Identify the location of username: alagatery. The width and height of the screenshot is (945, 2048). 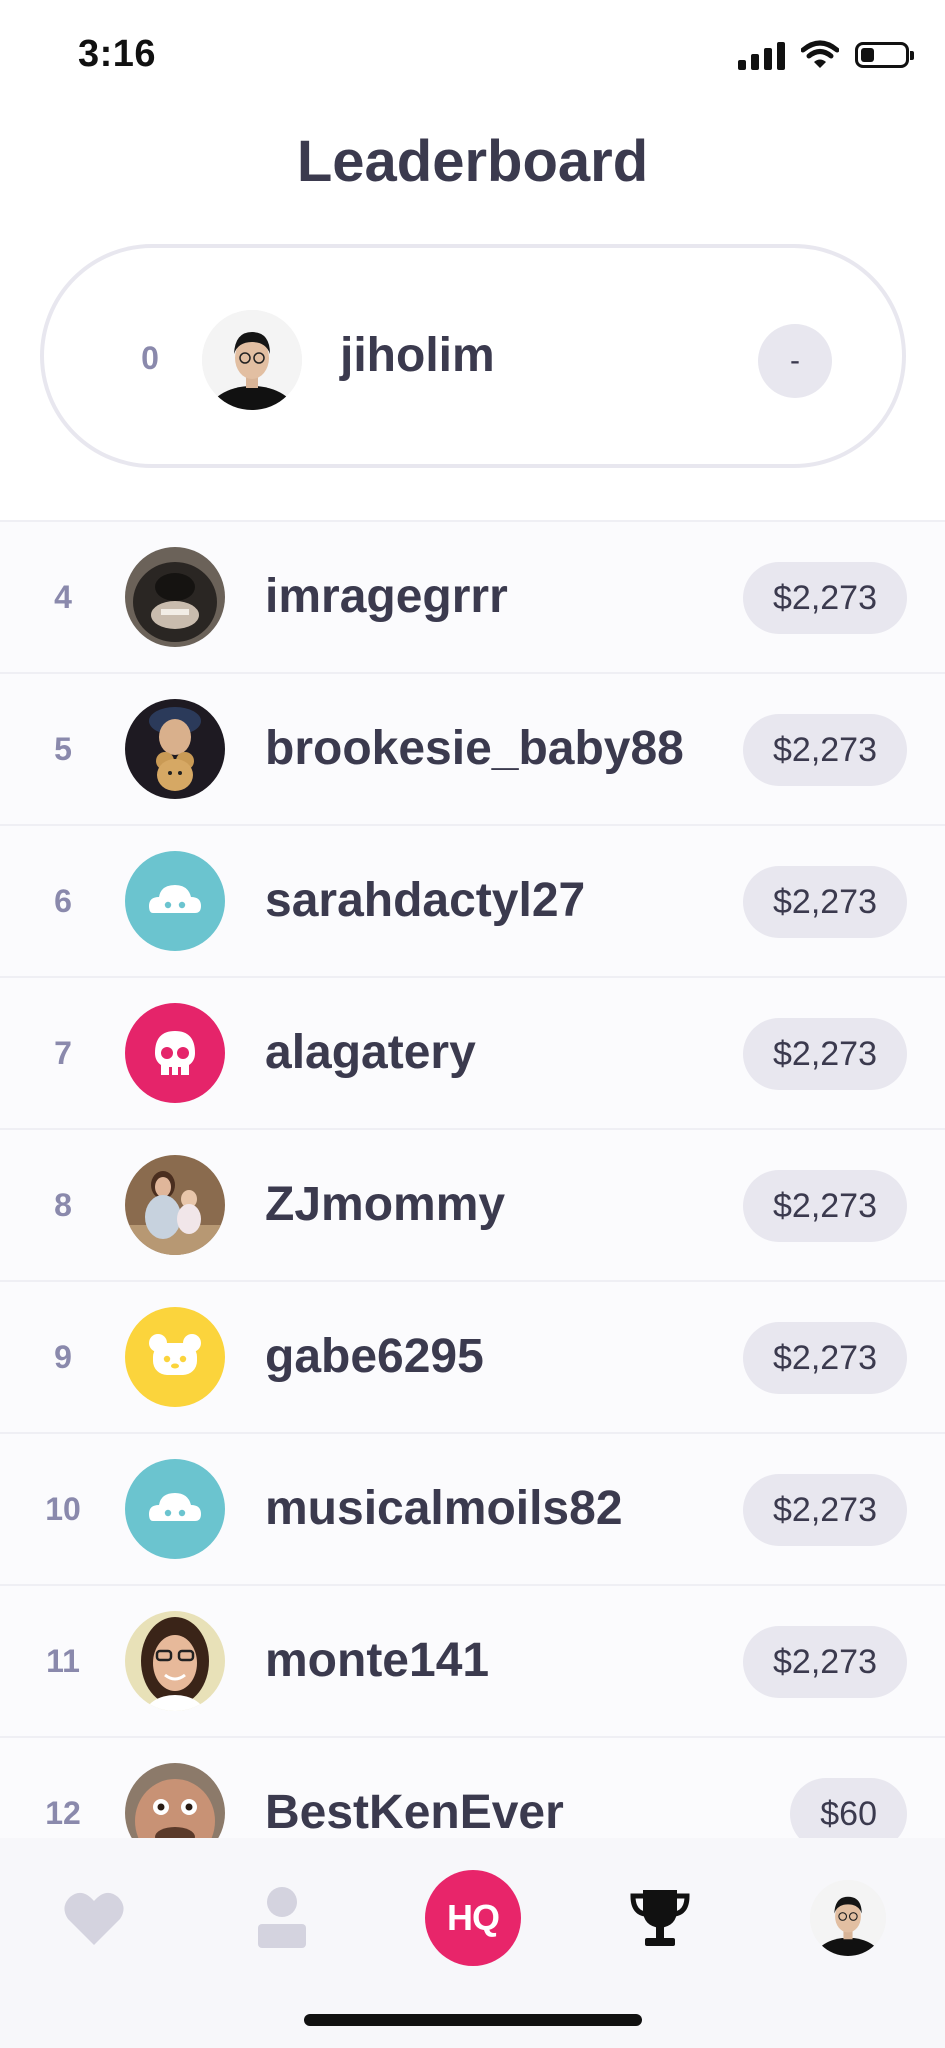
(370, 1052).